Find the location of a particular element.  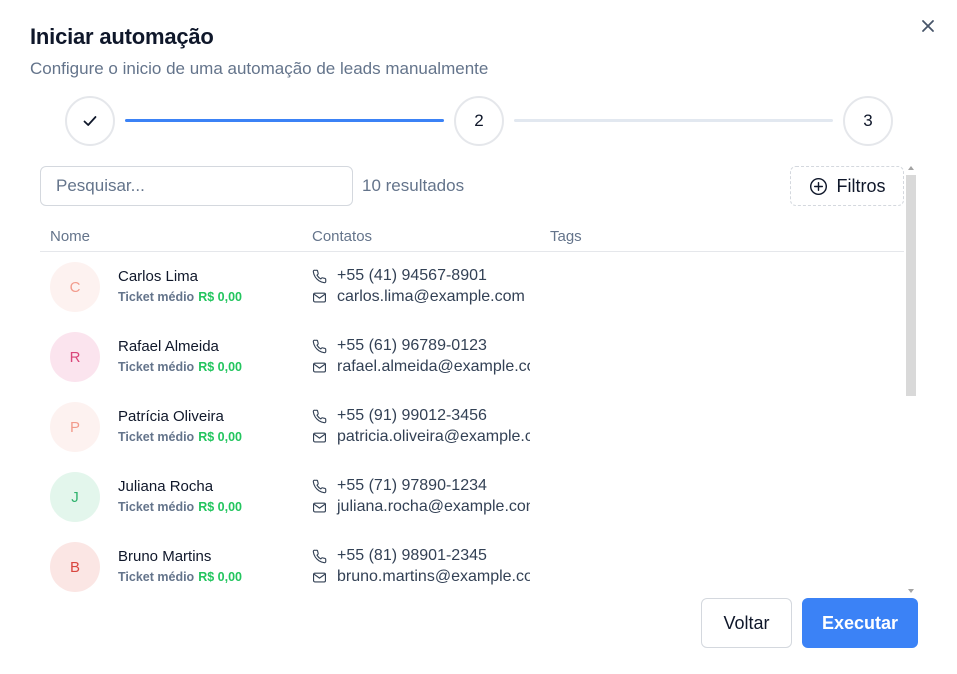

step-1-completed is located at coordinates (90, 121).